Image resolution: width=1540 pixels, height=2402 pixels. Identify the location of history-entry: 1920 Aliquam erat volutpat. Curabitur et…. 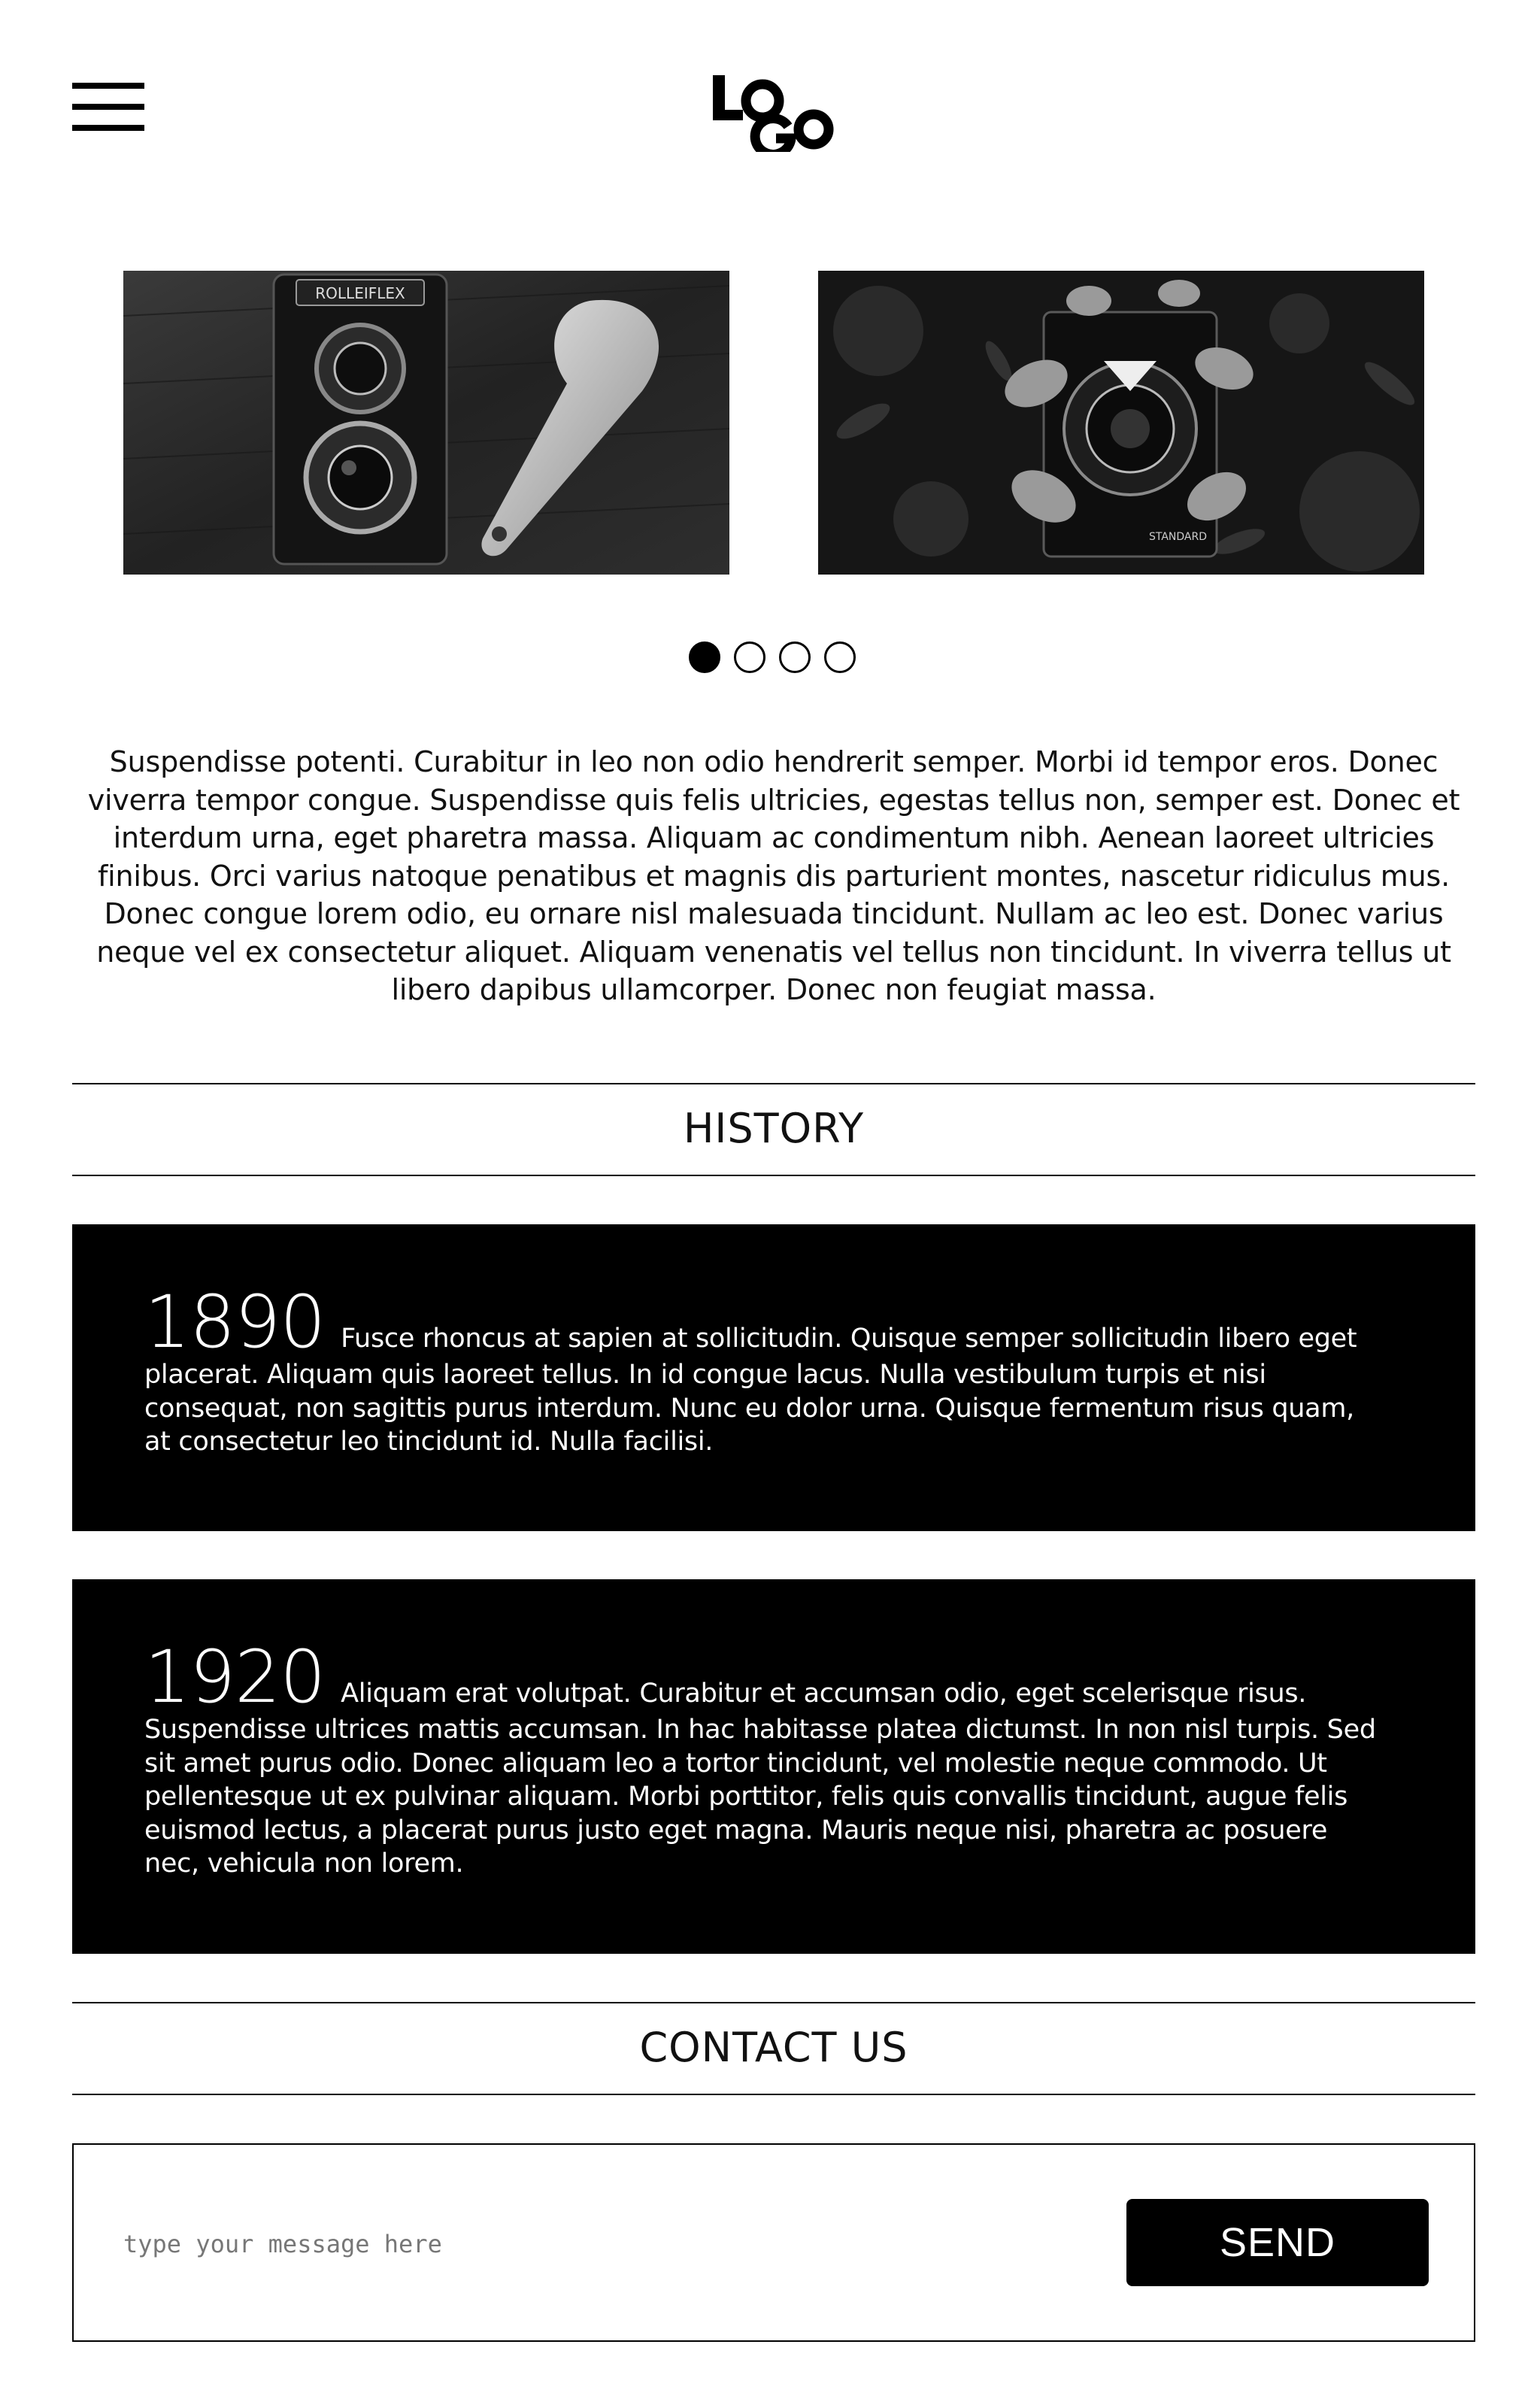
(774, 1766).